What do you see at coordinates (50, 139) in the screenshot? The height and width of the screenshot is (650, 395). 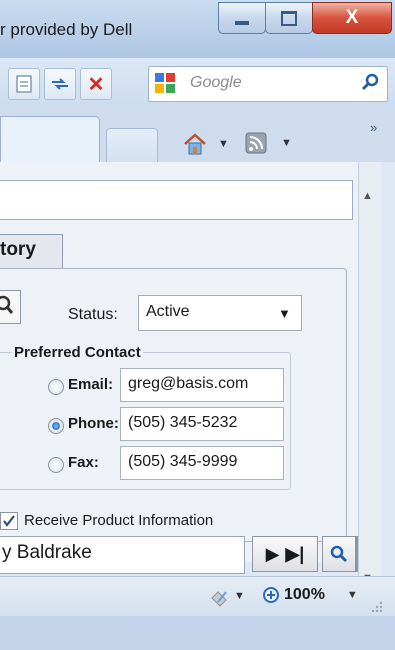 I see `tab-current` at bounding box center [50, 139].